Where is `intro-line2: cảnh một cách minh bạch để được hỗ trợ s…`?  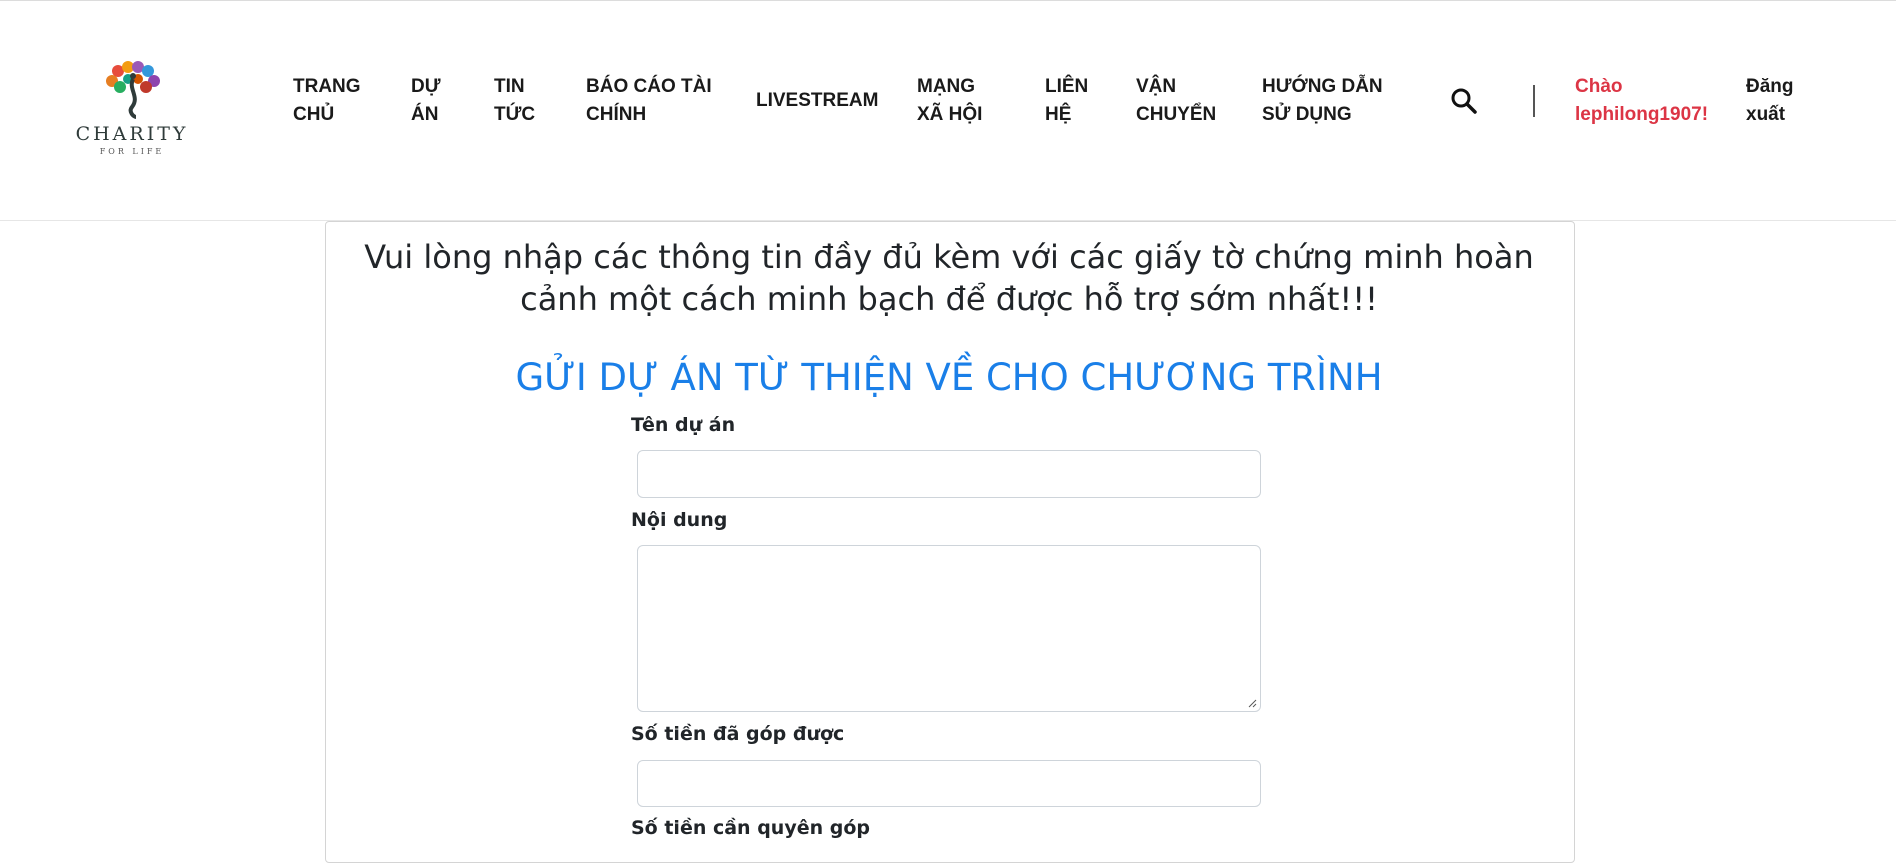 intro-line2: cảnh một cách minh bạch để được hỗ trợ s… is located at coordinates (949, 299).